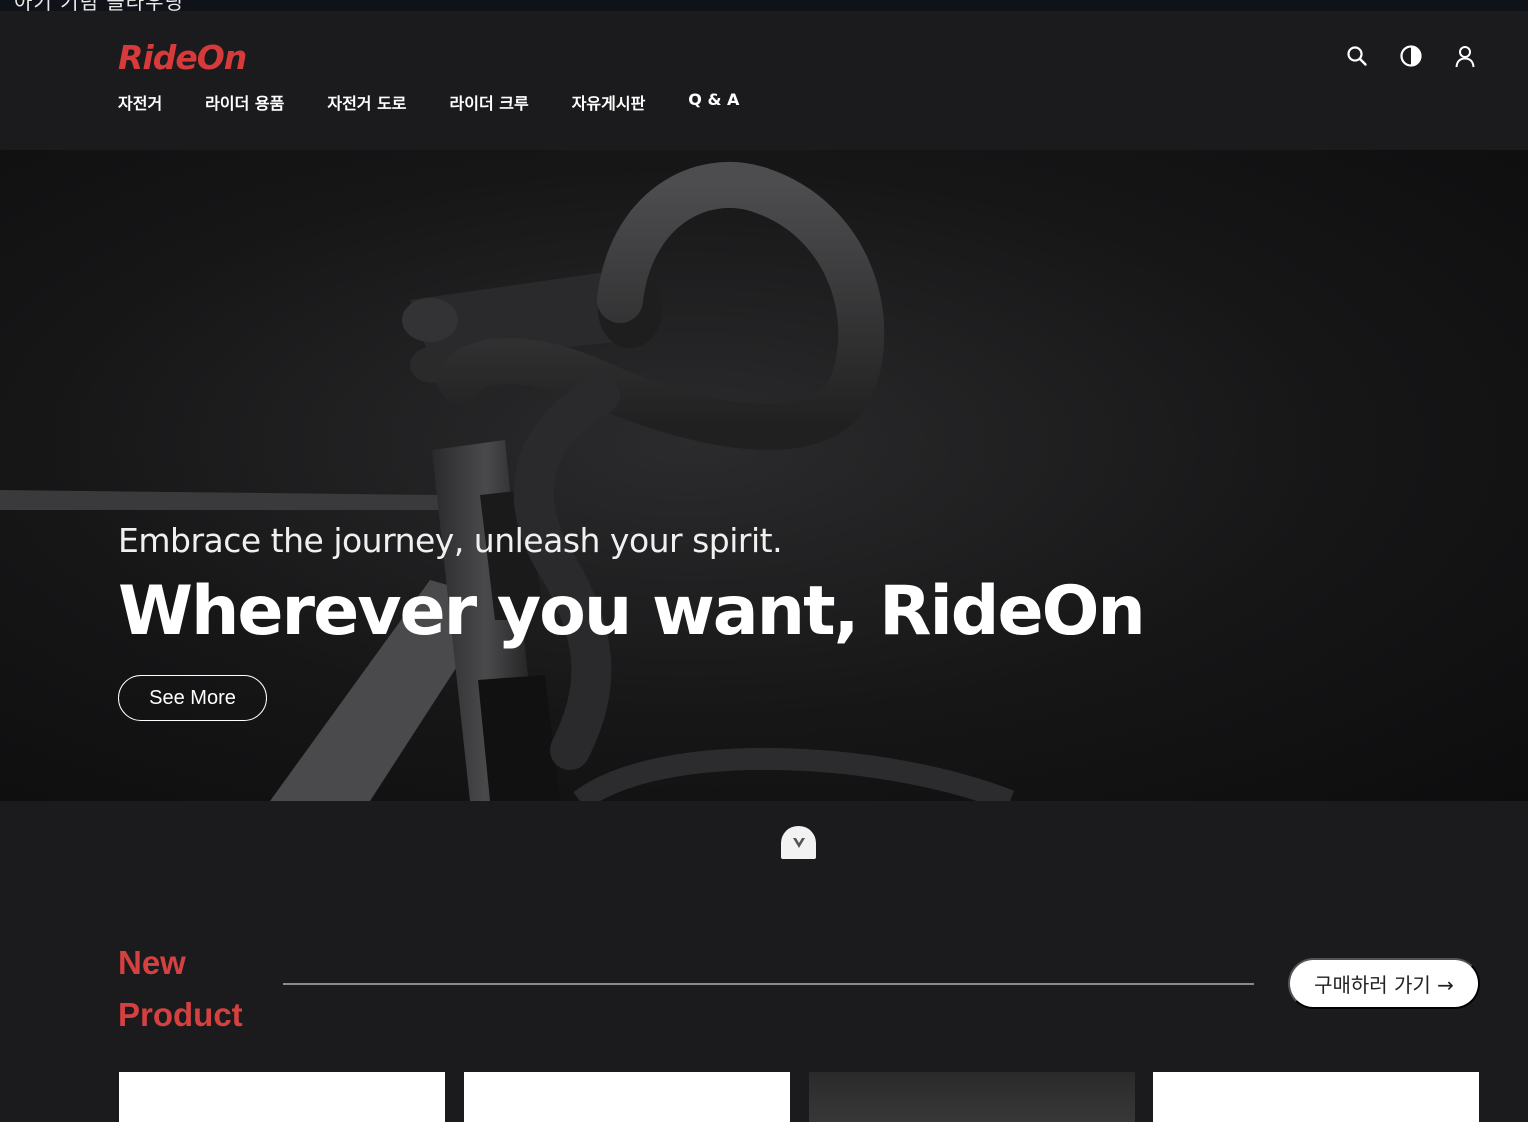  Describe the element at coordinates (764, 5) in the screenshot. I see `top-strip: 아기 기념 클라우딩` at that location.